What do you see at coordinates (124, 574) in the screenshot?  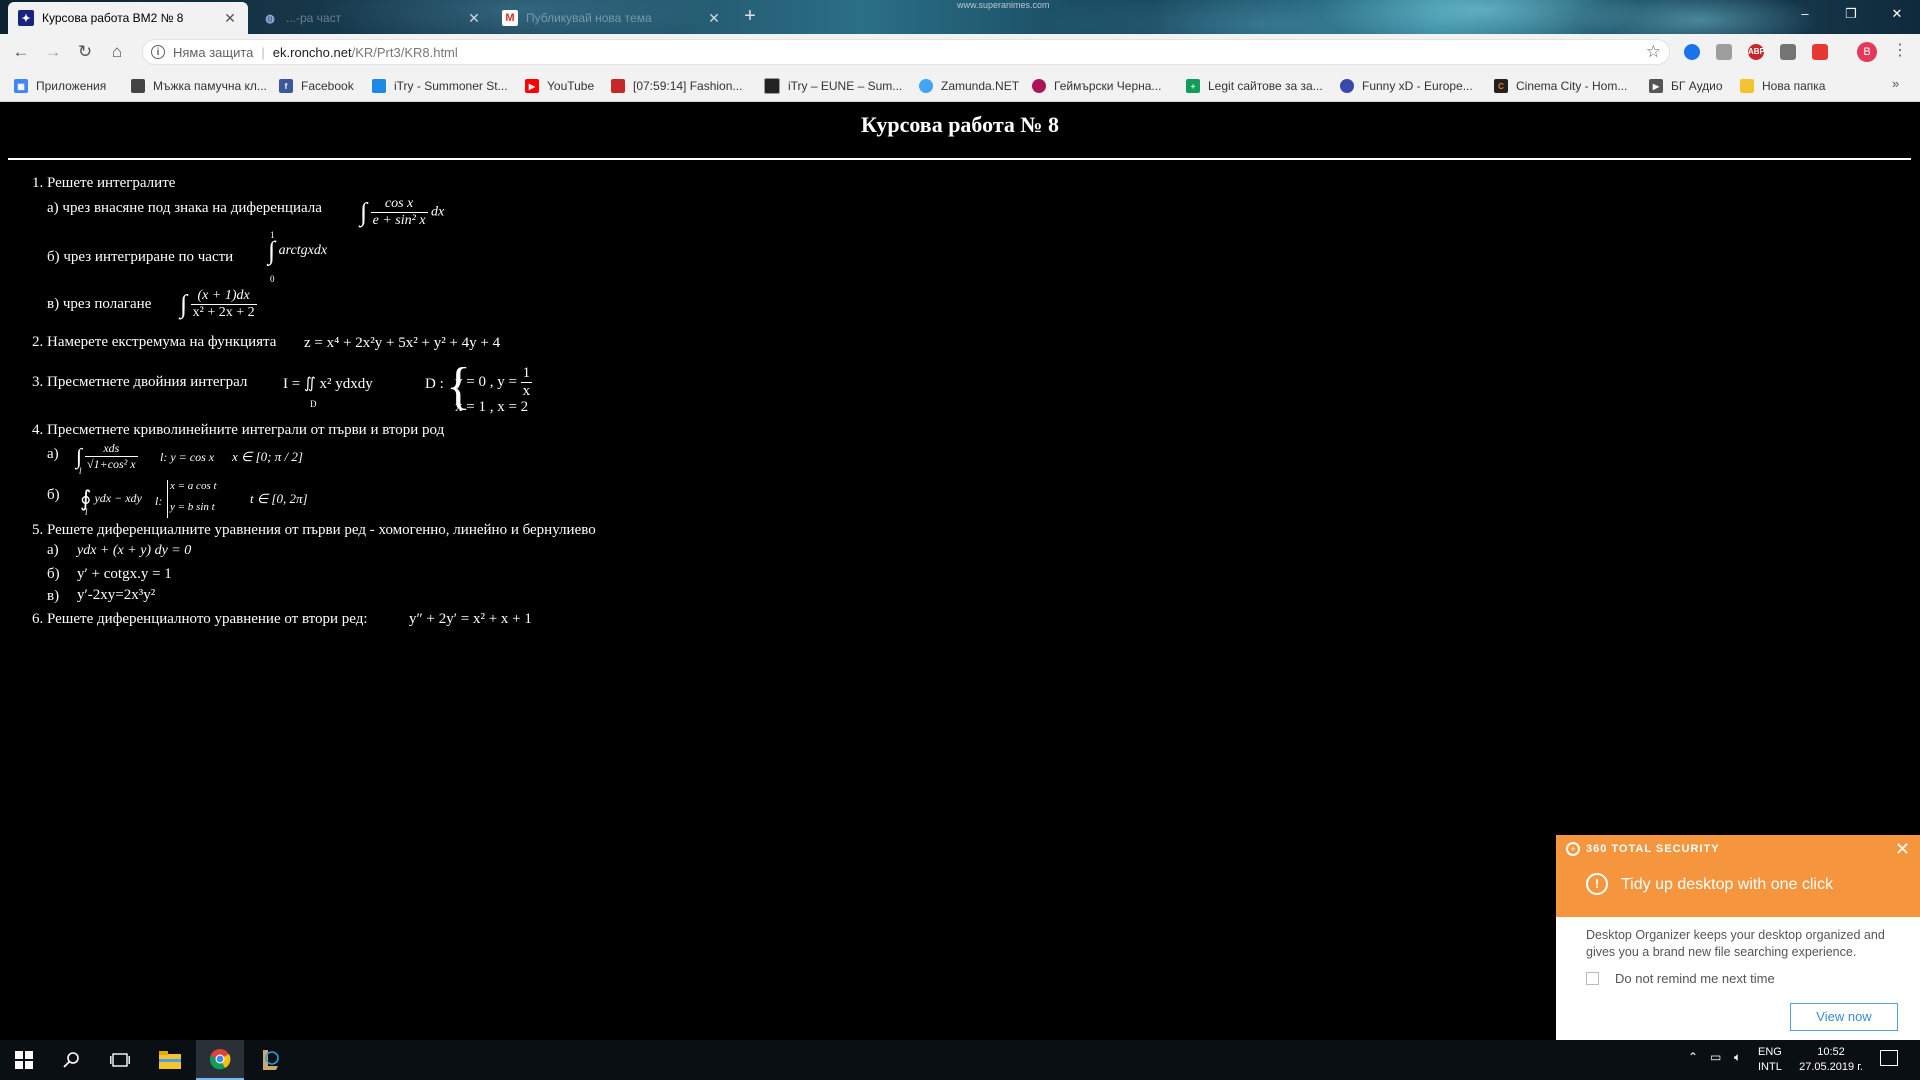 I see `equation-5b: y′ + cotgx.y = 1` at bounding box center [124, 574].